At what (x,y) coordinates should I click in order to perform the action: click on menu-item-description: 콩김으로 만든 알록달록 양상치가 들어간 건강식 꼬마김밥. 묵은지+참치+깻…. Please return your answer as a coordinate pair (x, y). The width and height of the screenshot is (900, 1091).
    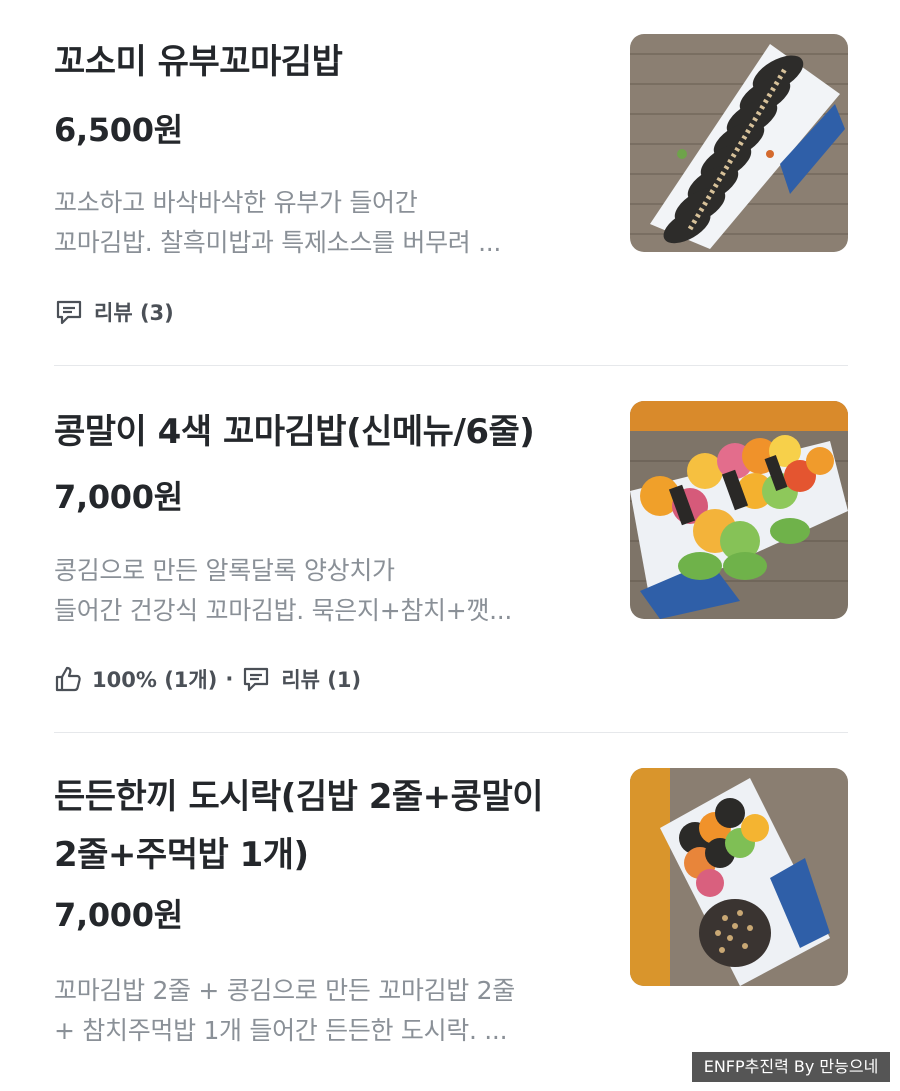
    Looking at the image, I should click on (319, 591).